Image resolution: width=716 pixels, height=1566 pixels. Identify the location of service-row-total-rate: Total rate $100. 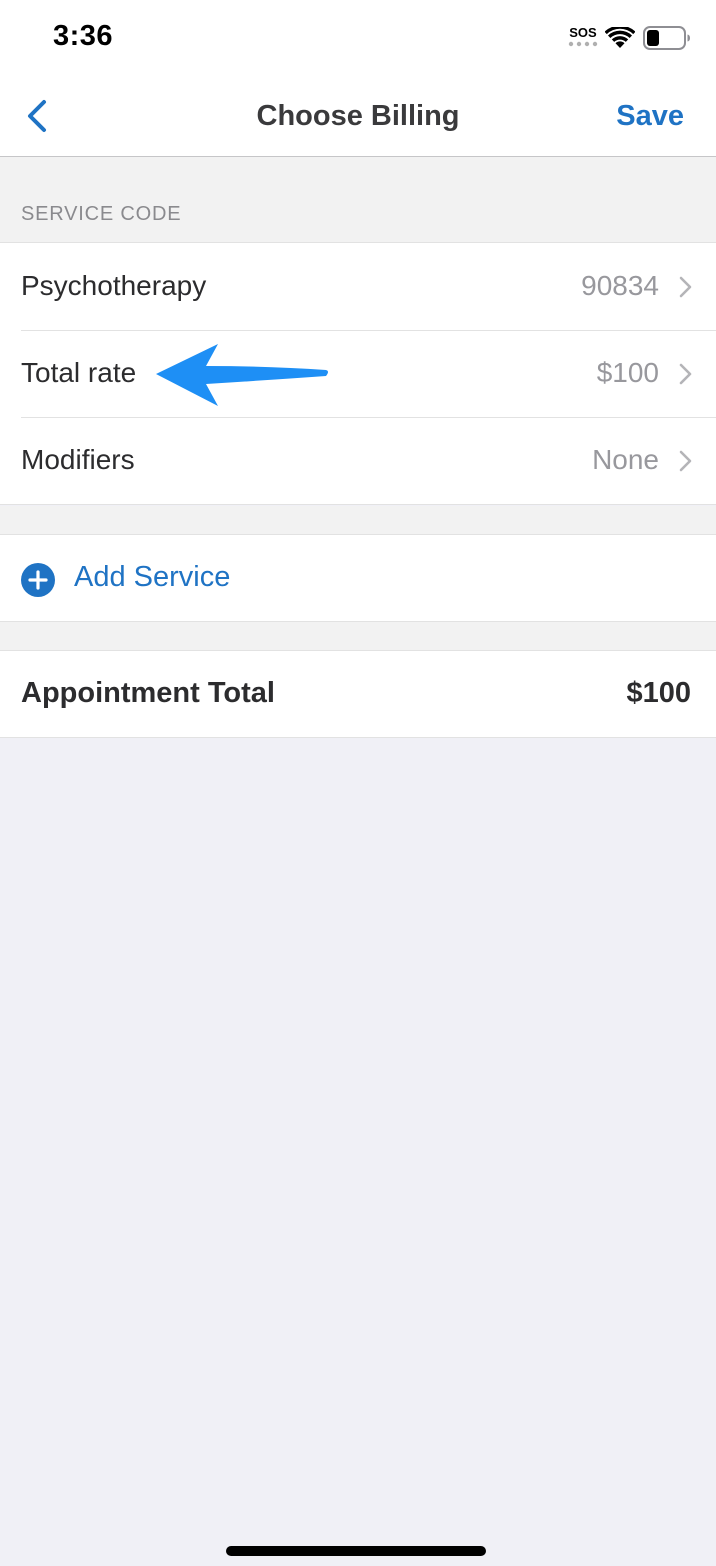
(358, 373).